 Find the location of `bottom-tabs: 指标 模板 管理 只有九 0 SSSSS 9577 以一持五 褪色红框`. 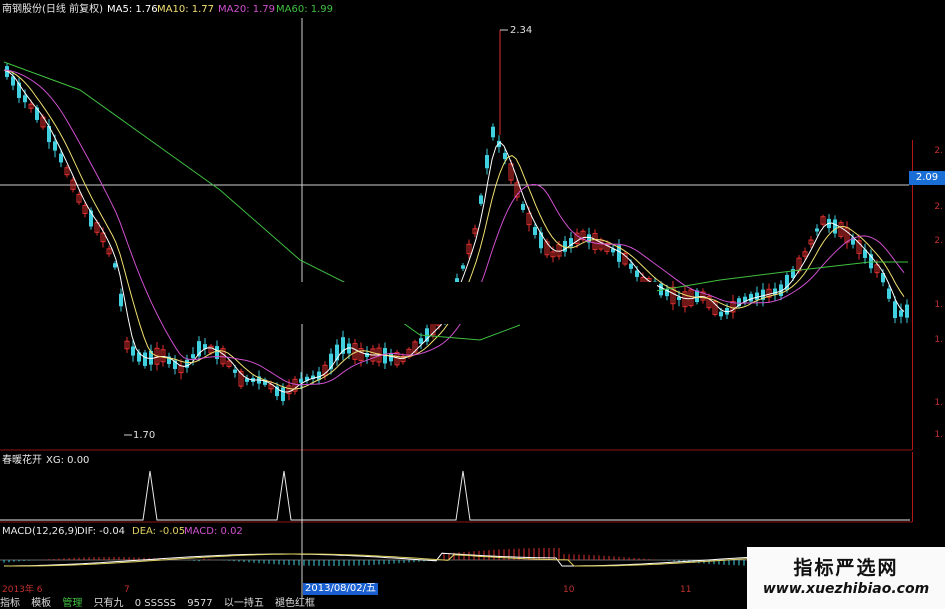

bottom-tabs: 指标 模板 管理 只有九 0 SSSSS 9577 以一持五 褪色红框 is located at coordinates (161, 603).